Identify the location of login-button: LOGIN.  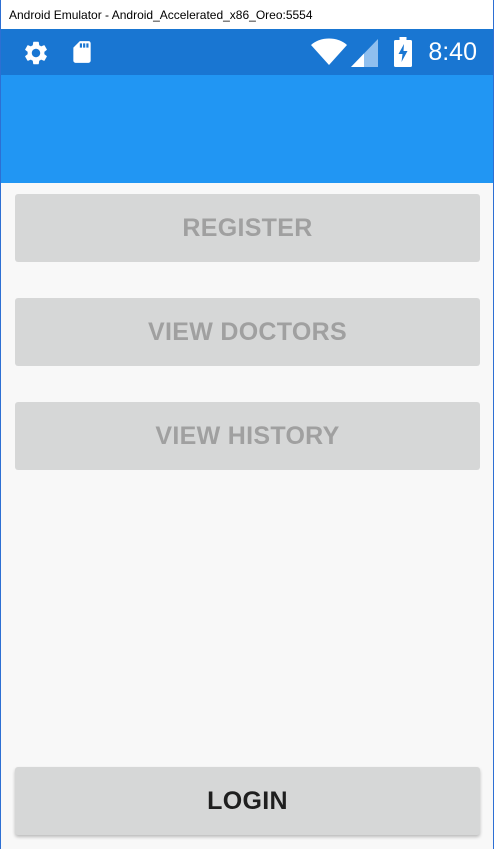
(247, 801).